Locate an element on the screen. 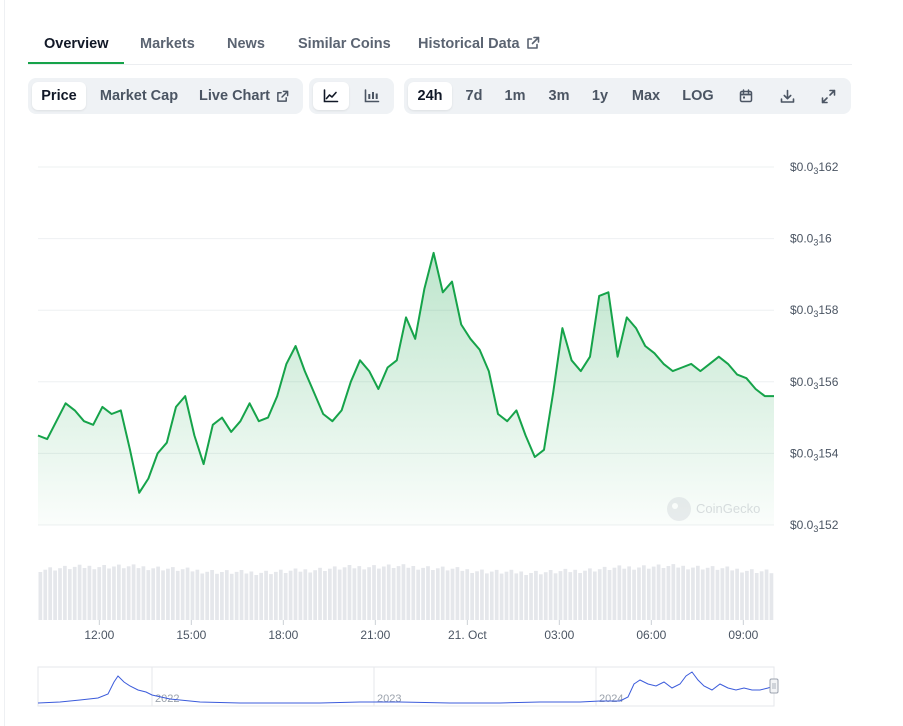 The width and height of the screenshot is (903, 726). navigator-year-label: 2022 is located at coordinates (167, 699).